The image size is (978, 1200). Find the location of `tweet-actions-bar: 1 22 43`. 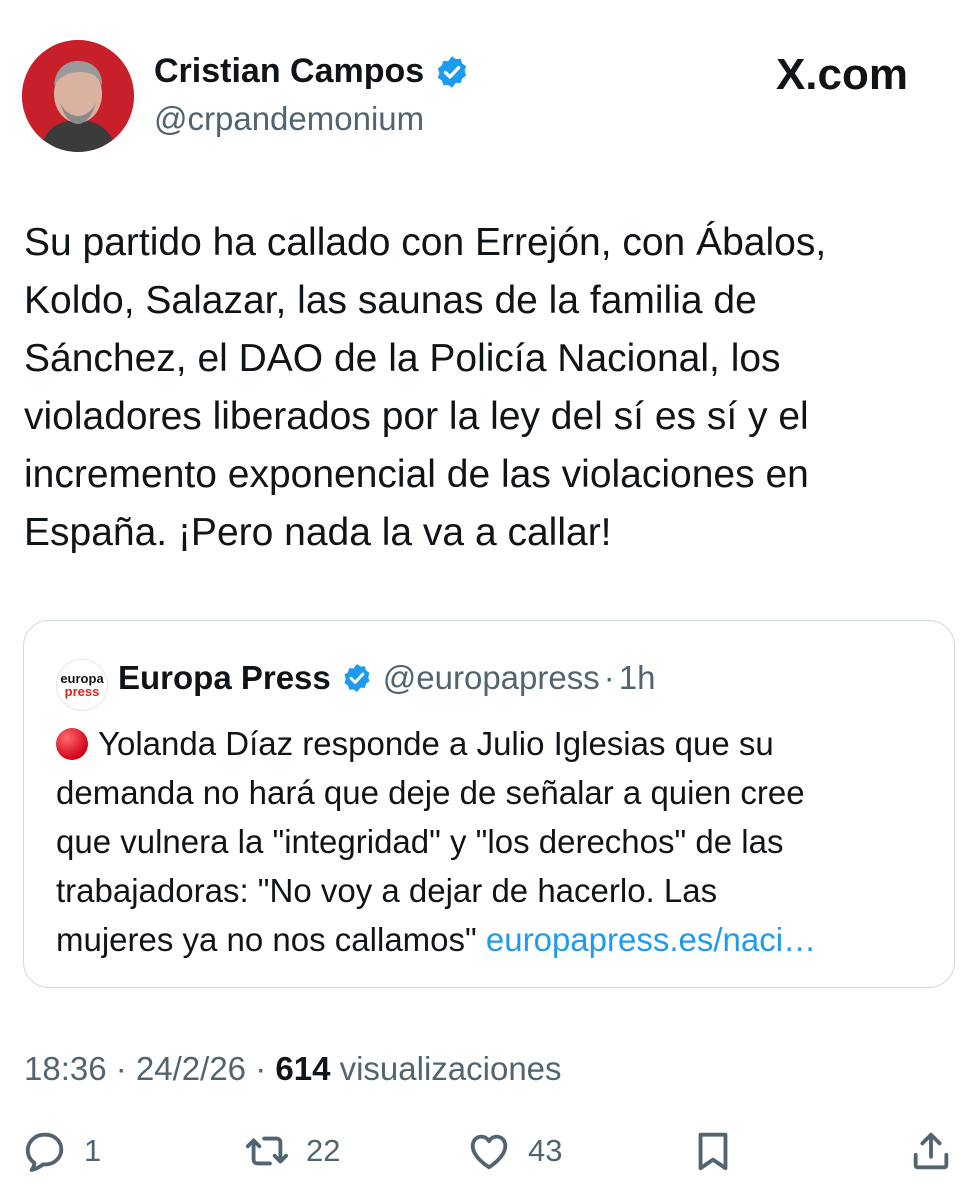

tweet-actions-bar: 1 22 43 is located at coordinates (489, 1158).